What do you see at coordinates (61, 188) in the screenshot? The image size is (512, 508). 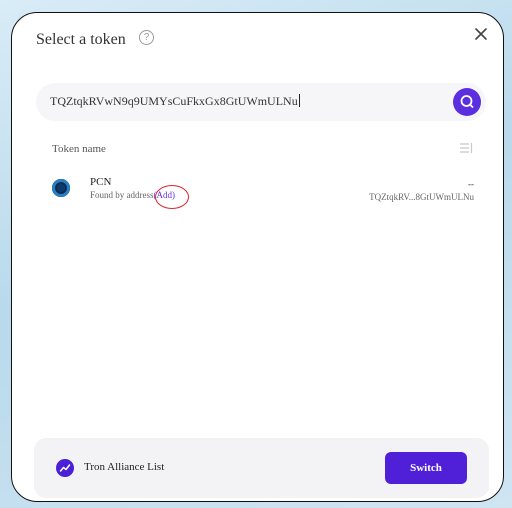 I see `pcn-token-logo-icon` at bounding box center [61, 188].